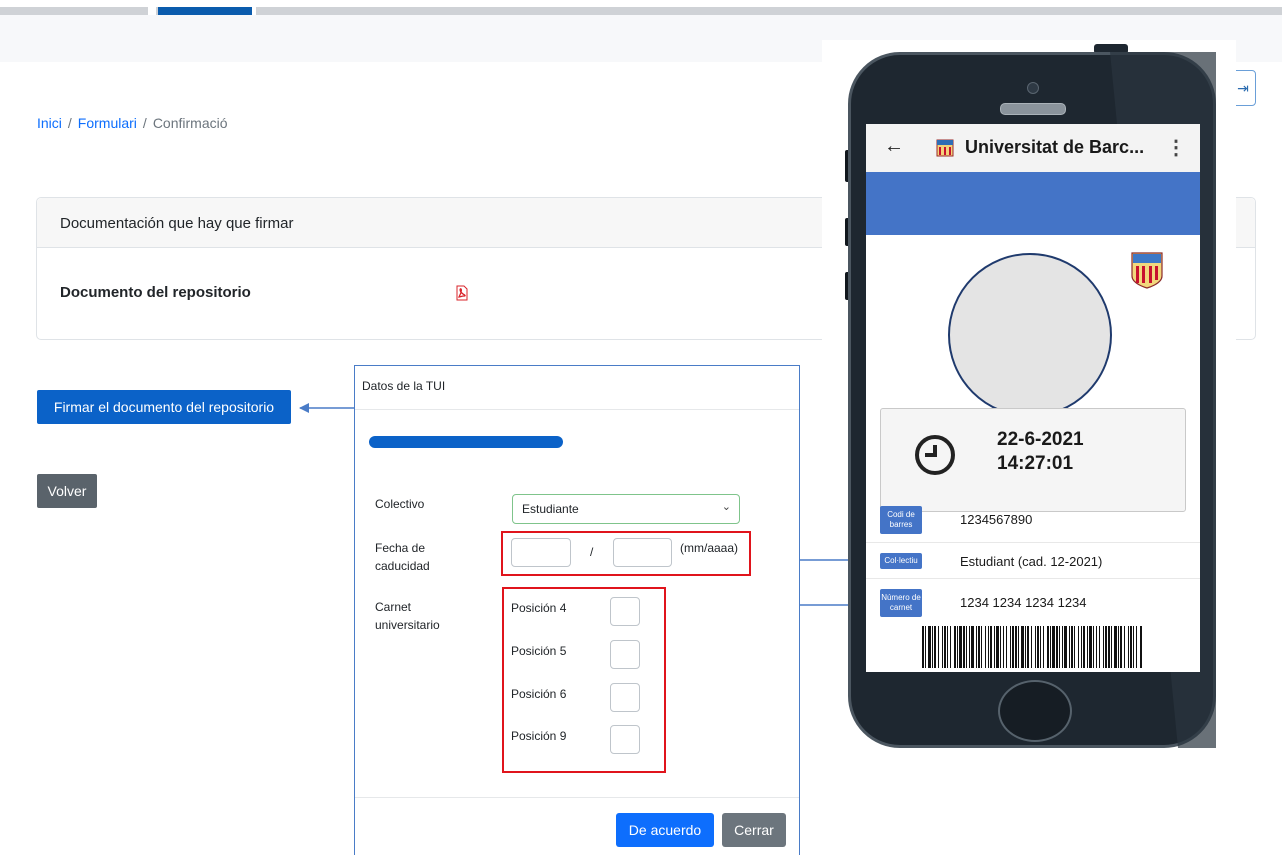 This screenshot has width=1282, height=855. I want to click on modal-progress-bar, so click(466, 442).